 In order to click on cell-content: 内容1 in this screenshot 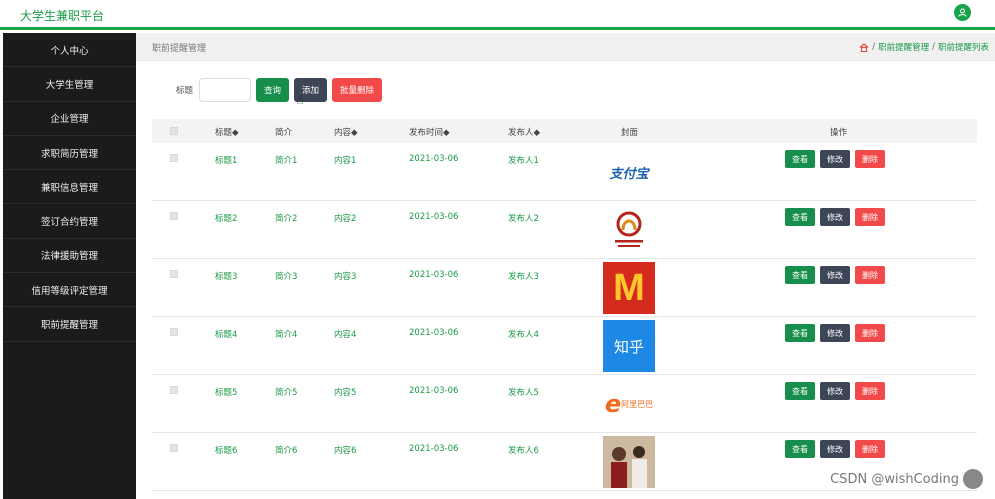, I will do `click(345, 161)`.